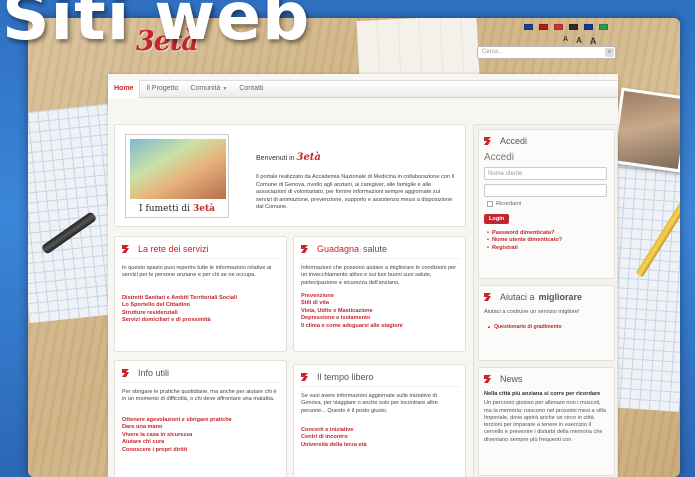 The height and width of the screenshot is (477, 695). I want to click on link-casa-sicurezza: Vivere la casa in sicurezza, so click(201, 435).